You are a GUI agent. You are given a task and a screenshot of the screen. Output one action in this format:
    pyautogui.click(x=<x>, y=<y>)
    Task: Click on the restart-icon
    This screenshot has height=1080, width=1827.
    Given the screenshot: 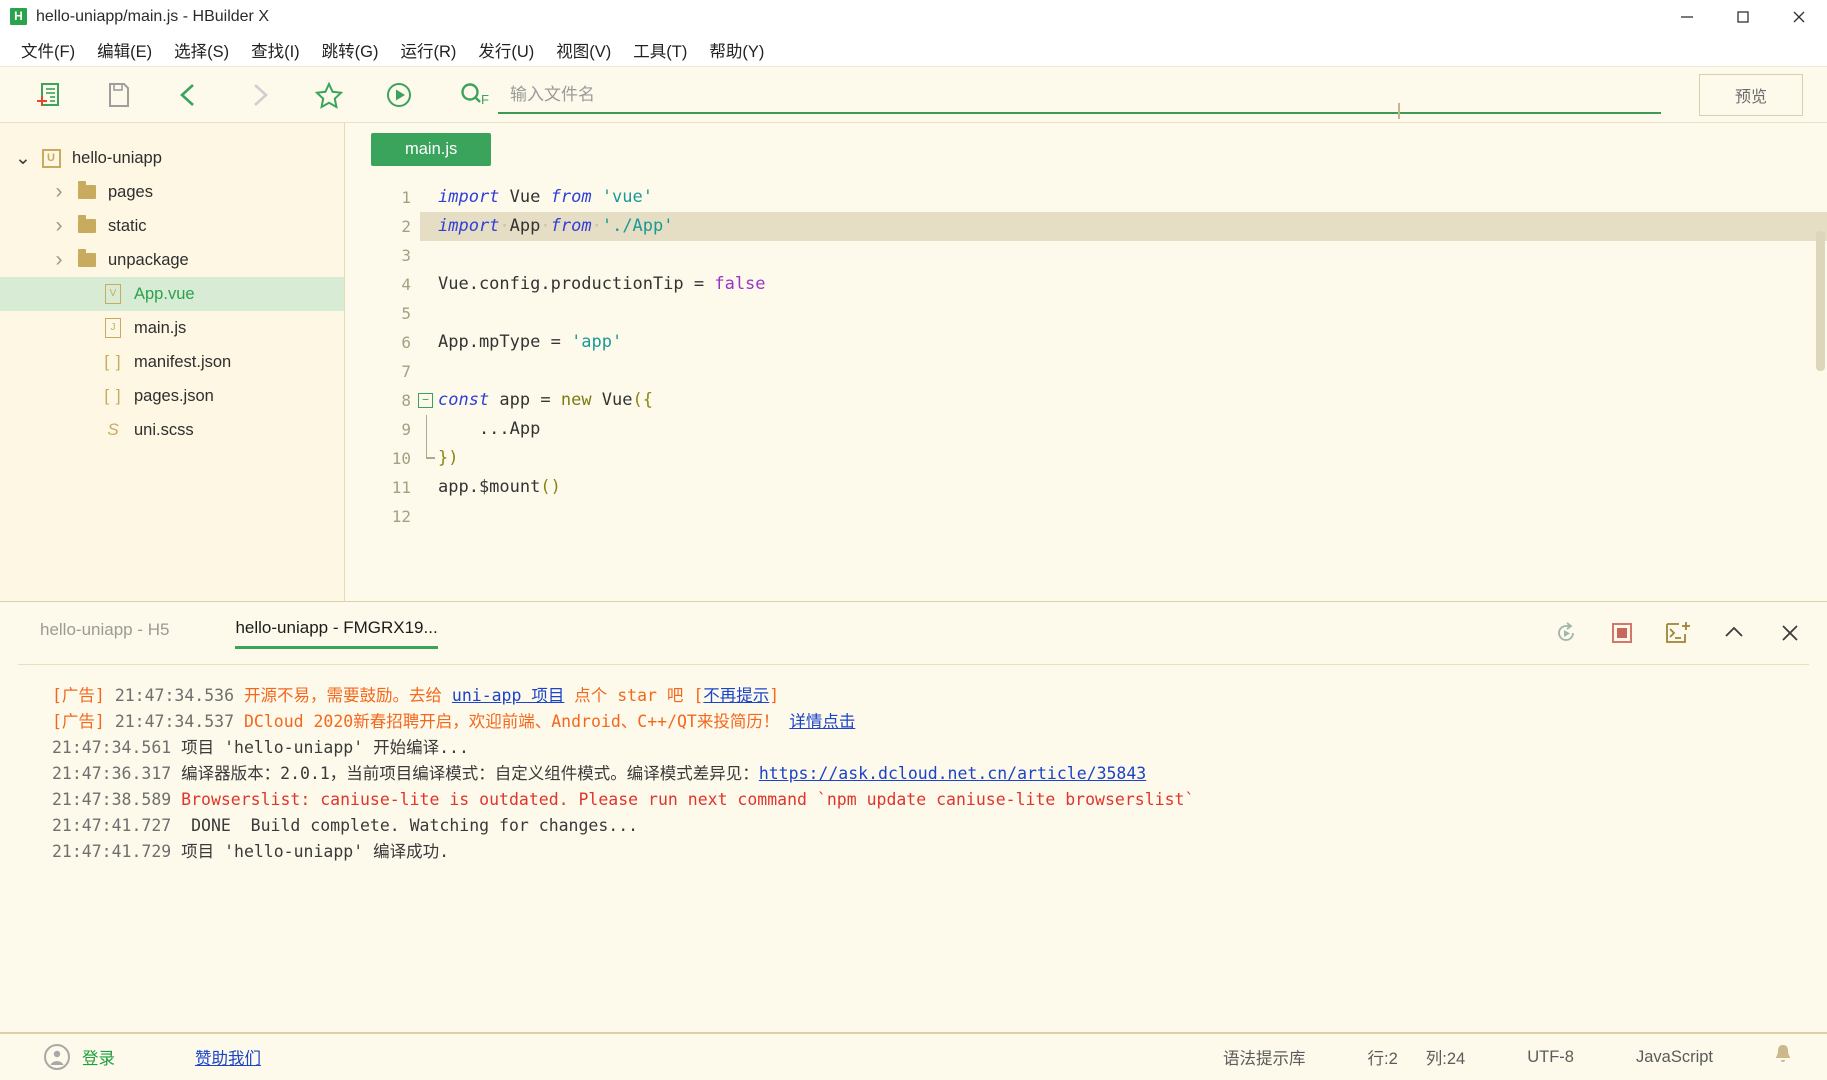 What is the action you would take?
    pyautogui.click(x=1566, y=633)
    